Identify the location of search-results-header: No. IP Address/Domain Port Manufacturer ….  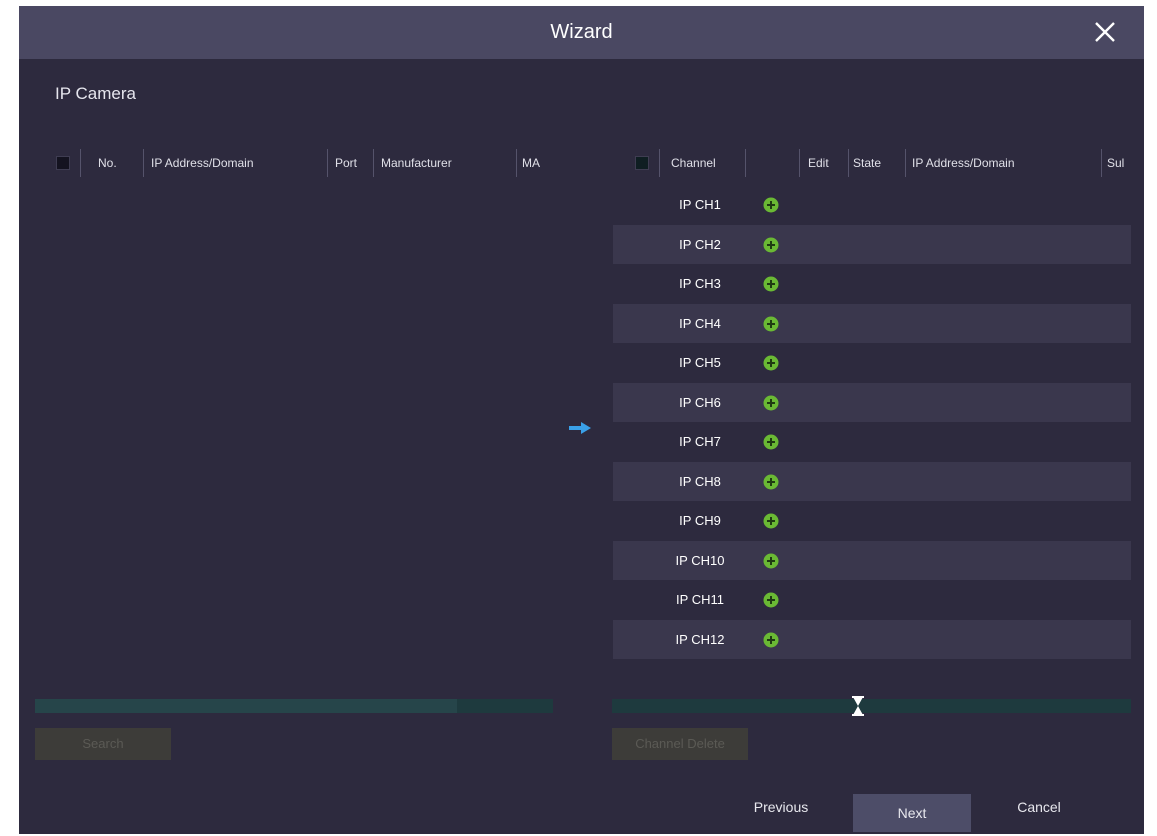
(295, 163).